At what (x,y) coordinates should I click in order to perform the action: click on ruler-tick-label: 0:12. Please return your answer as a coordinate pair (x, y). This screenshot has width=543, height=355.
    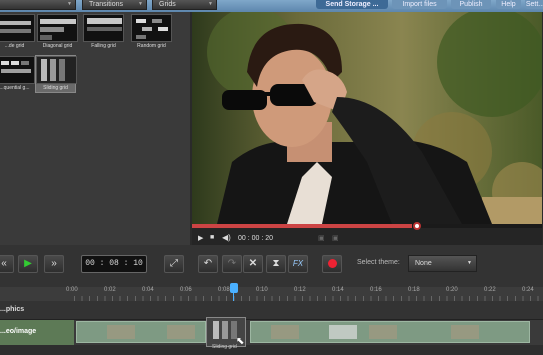
    Looking at the image, I should click on (300, 290).